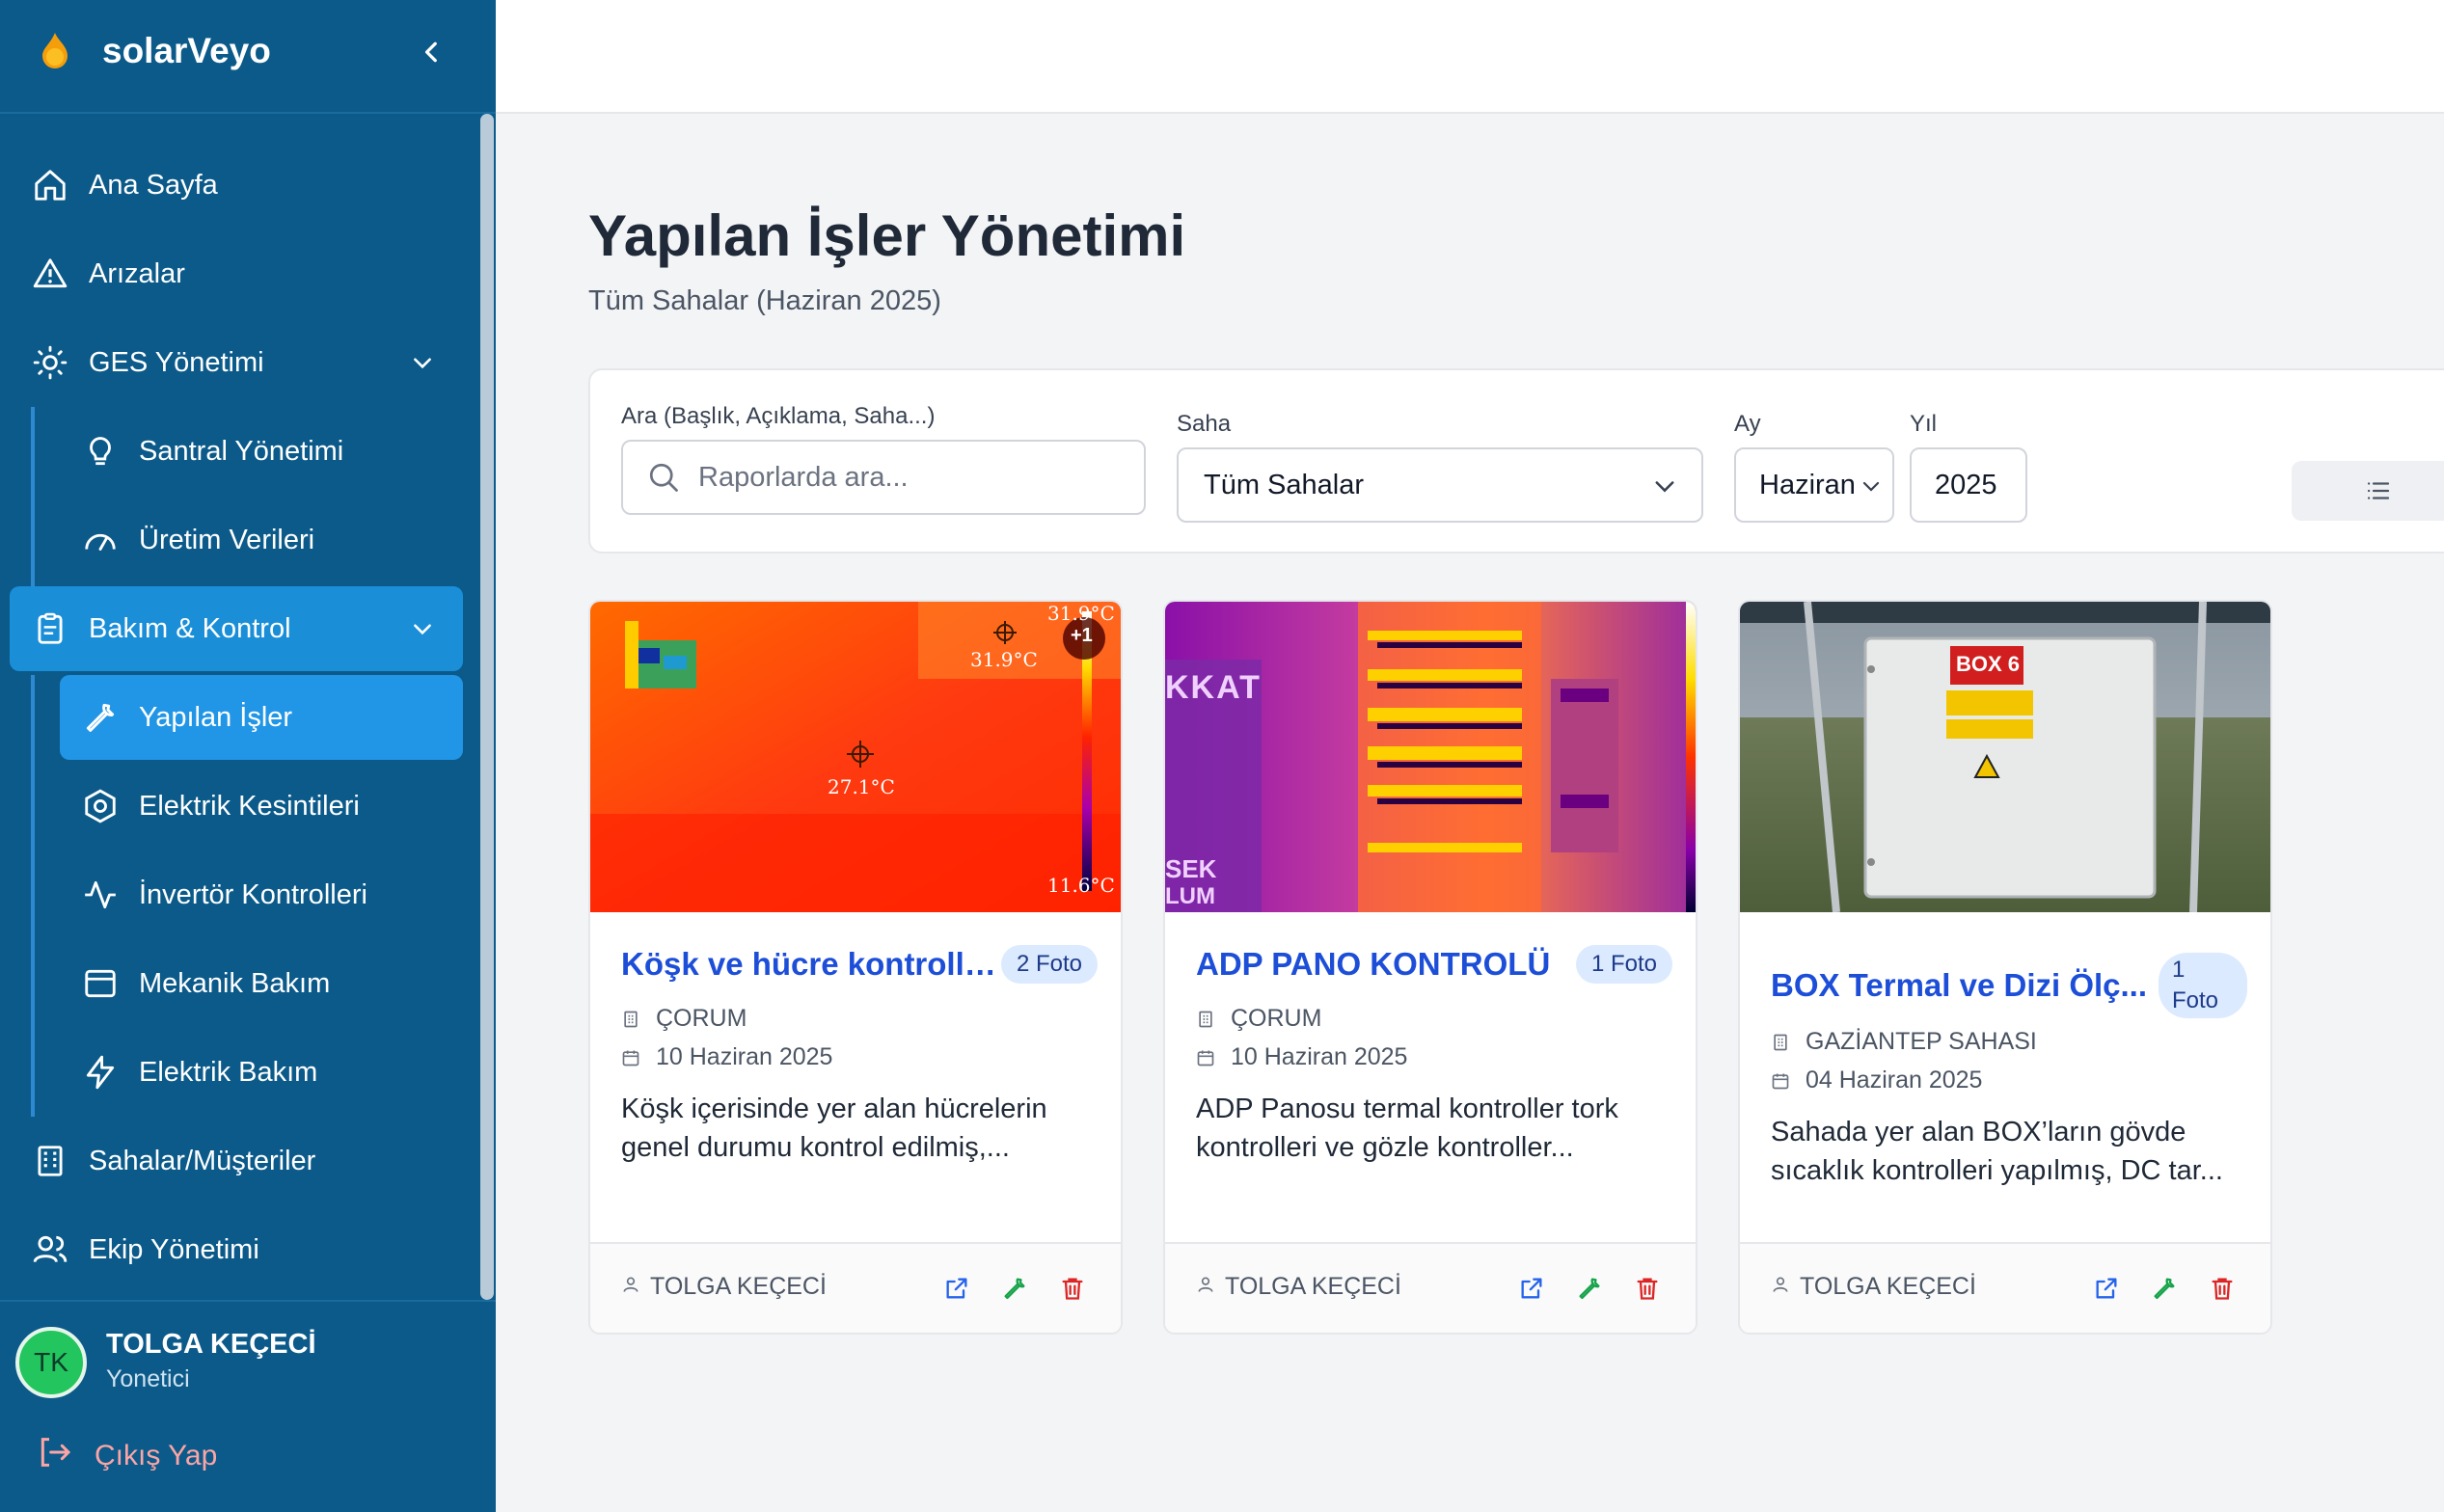  Describe the element at coordinates (1082, 635) in the screenshot. I see `extra-photos-badge: +1` at that location.